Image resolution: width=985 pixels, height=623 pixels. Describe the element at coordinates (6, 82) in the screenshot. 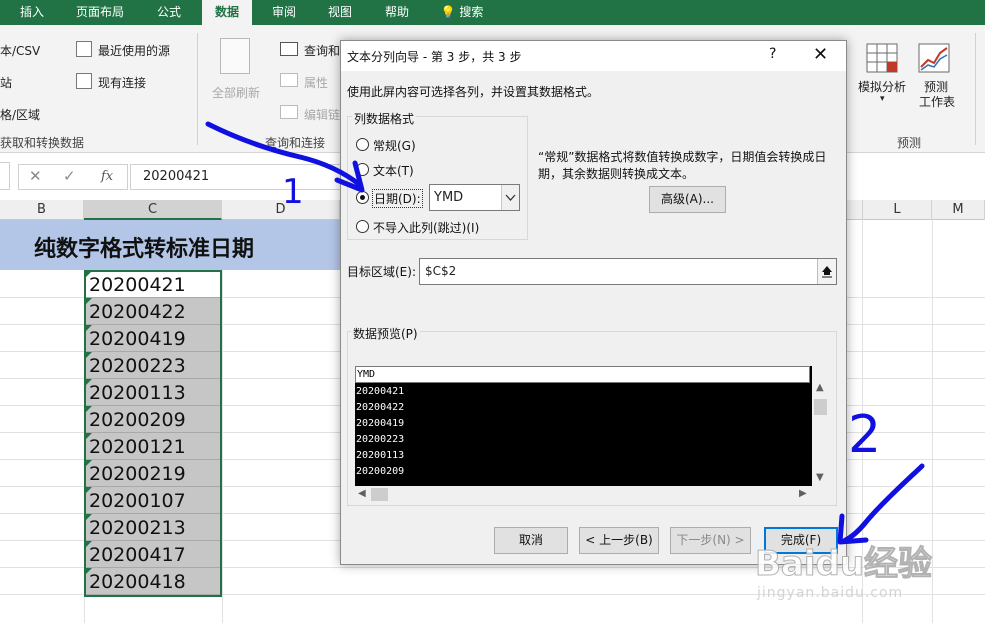

I see `from-web-button: 站` at that location.